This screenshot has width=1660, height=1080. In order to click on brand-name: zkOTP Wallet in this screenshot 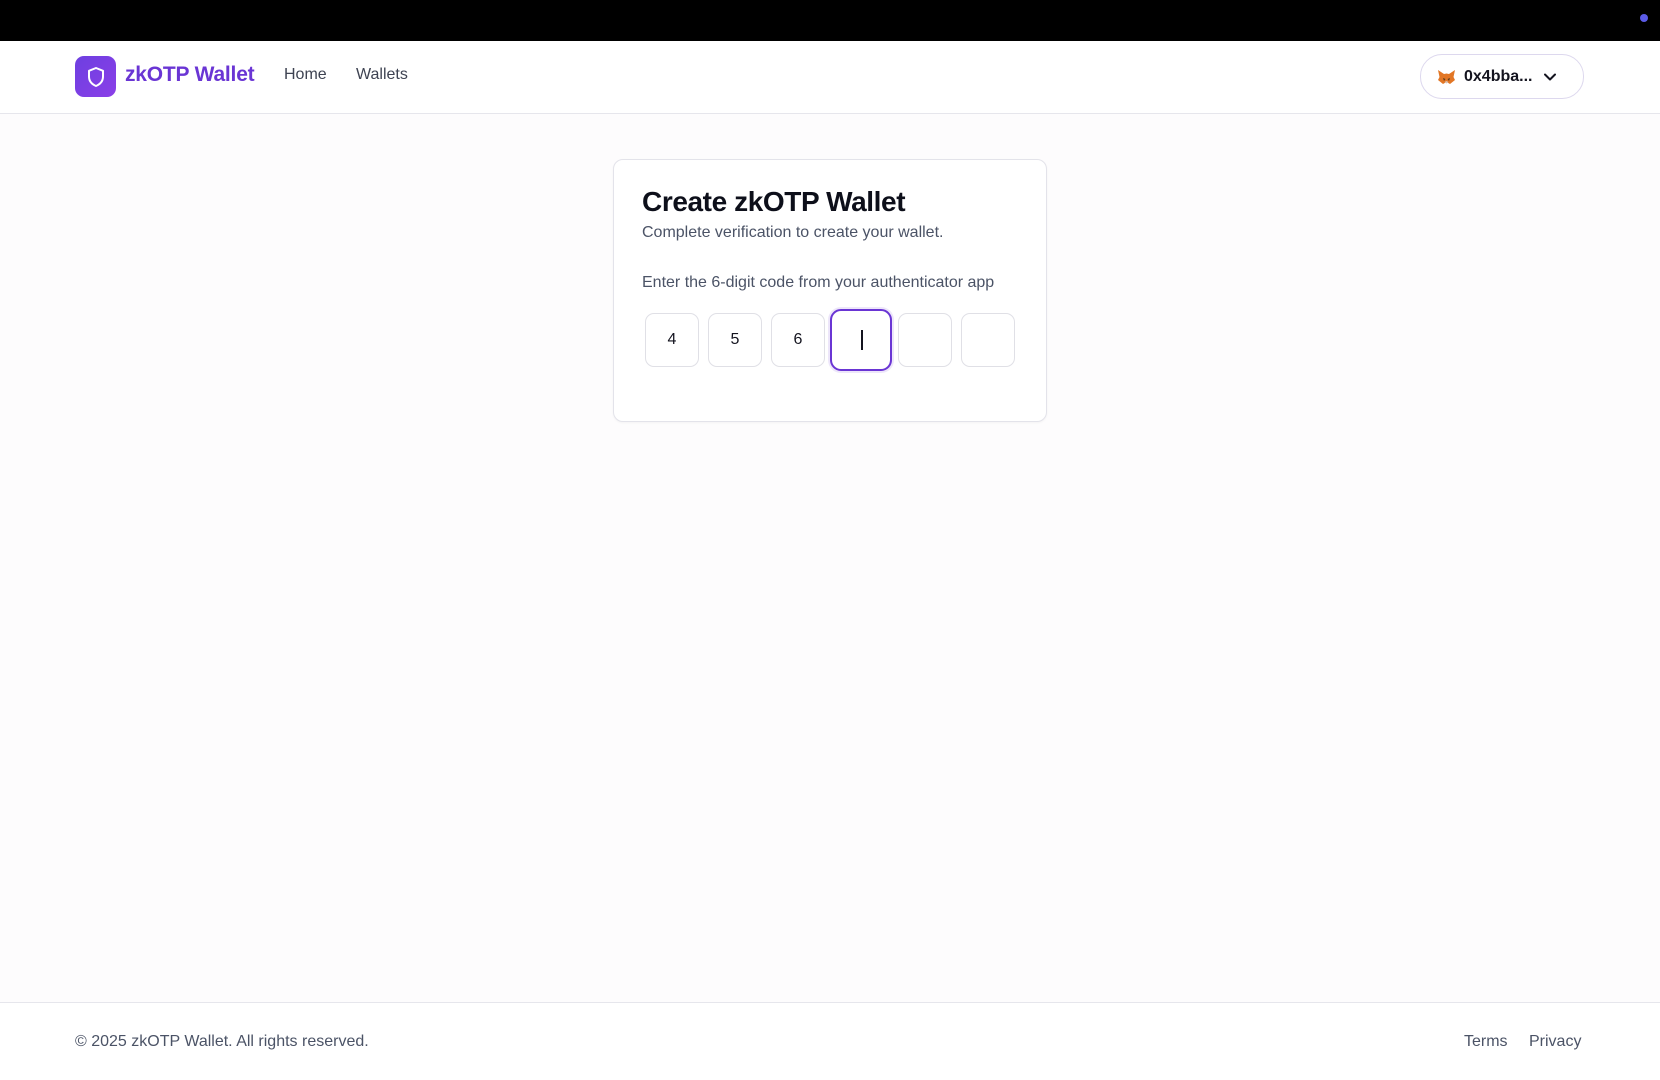, I will do `click(190, 75)`.